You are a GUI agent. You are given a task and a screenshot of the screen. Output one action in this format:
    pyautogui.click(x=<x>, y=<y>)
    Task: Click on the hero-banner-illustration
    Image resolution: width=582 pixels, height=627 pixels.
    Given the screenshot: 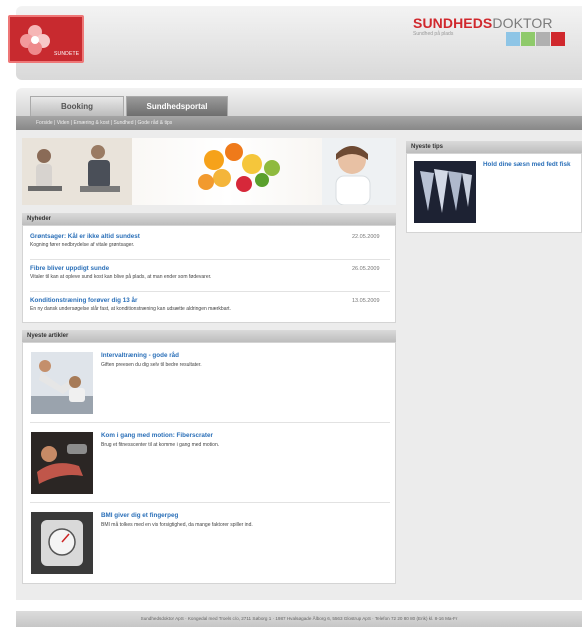 What is the action you would take?
    pyautogui.click(x=209, y=171)
    